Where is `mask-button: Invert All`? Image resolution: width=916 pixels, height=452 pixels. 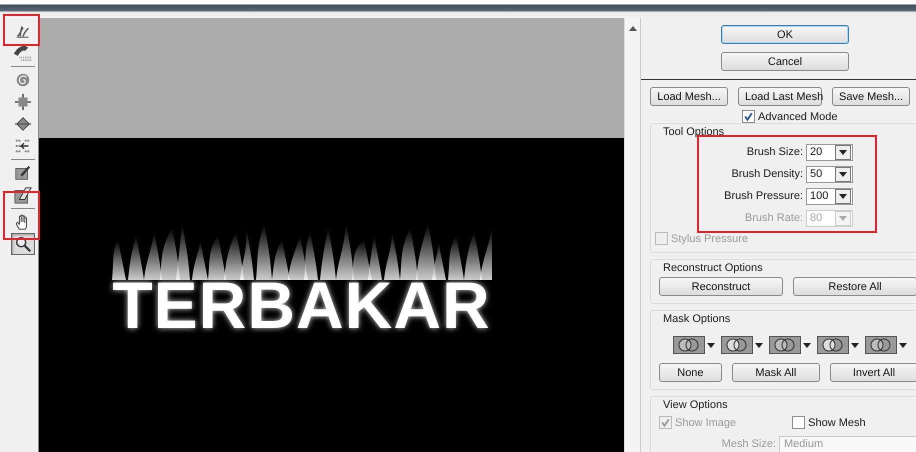 mask-button: Invert All is located at coordinates (873, 372).